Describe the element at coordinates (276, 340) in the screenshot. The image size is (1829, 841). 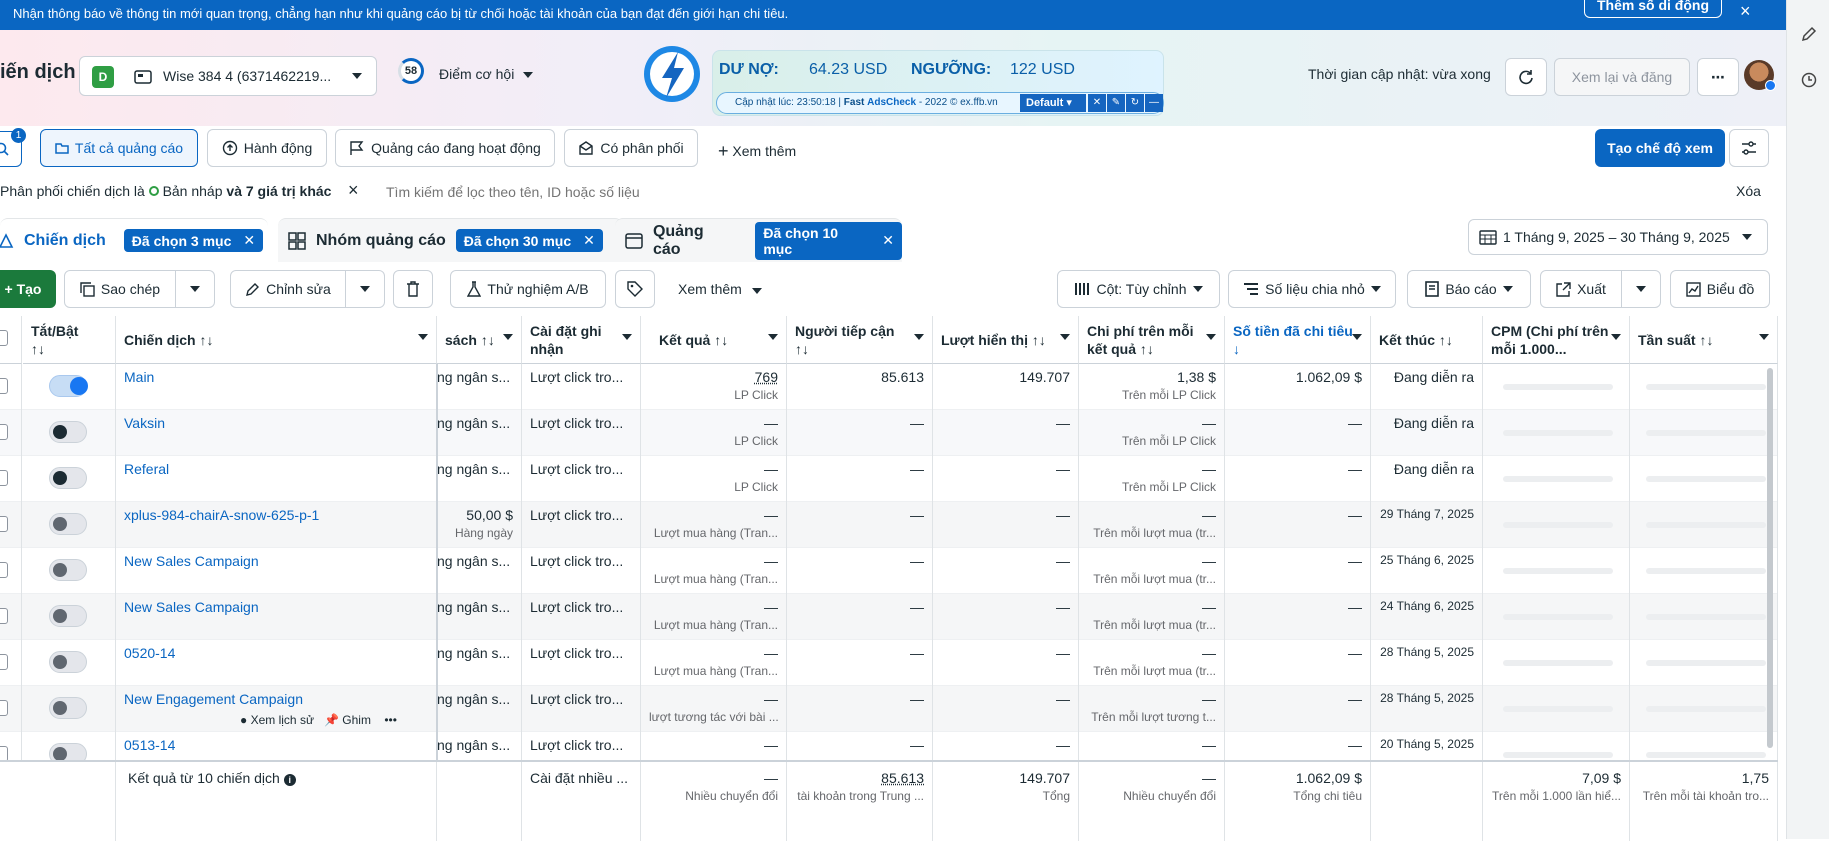
I see `column-header-campaign: Chiến dịch ↑↓` at that location.